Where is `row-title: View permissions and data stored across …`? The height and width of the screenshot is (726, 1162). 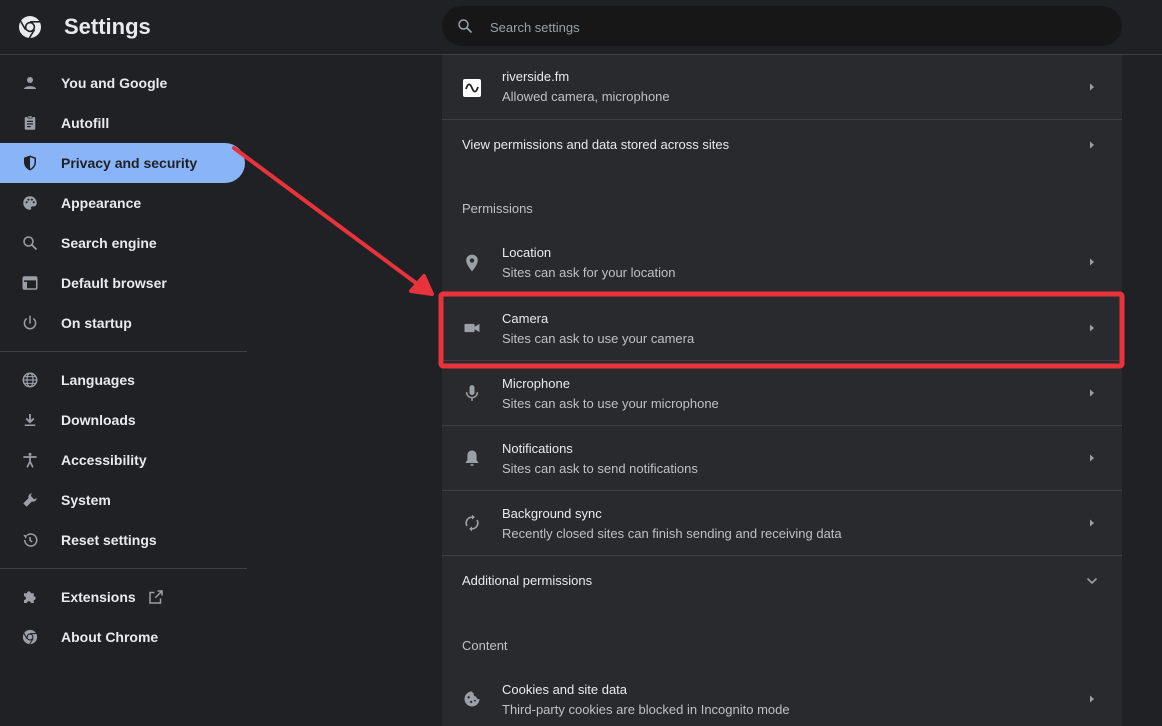 row-title: View permissions and data stored across … is located at coordinates (596, 144).